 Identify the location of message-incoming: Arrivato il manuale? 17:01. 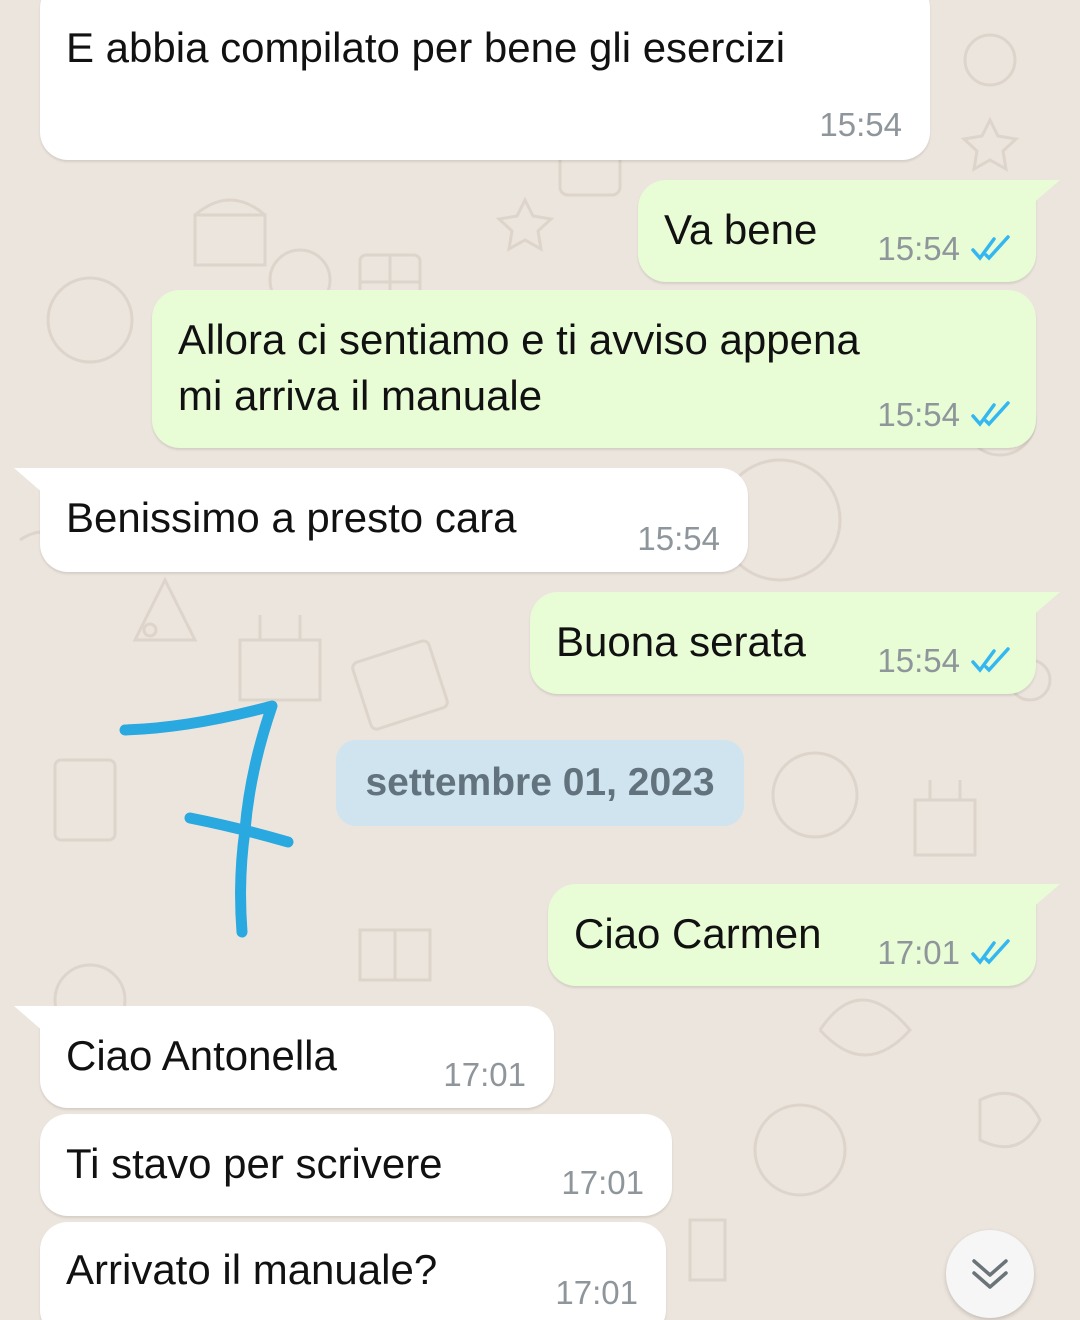
(353, 1271).